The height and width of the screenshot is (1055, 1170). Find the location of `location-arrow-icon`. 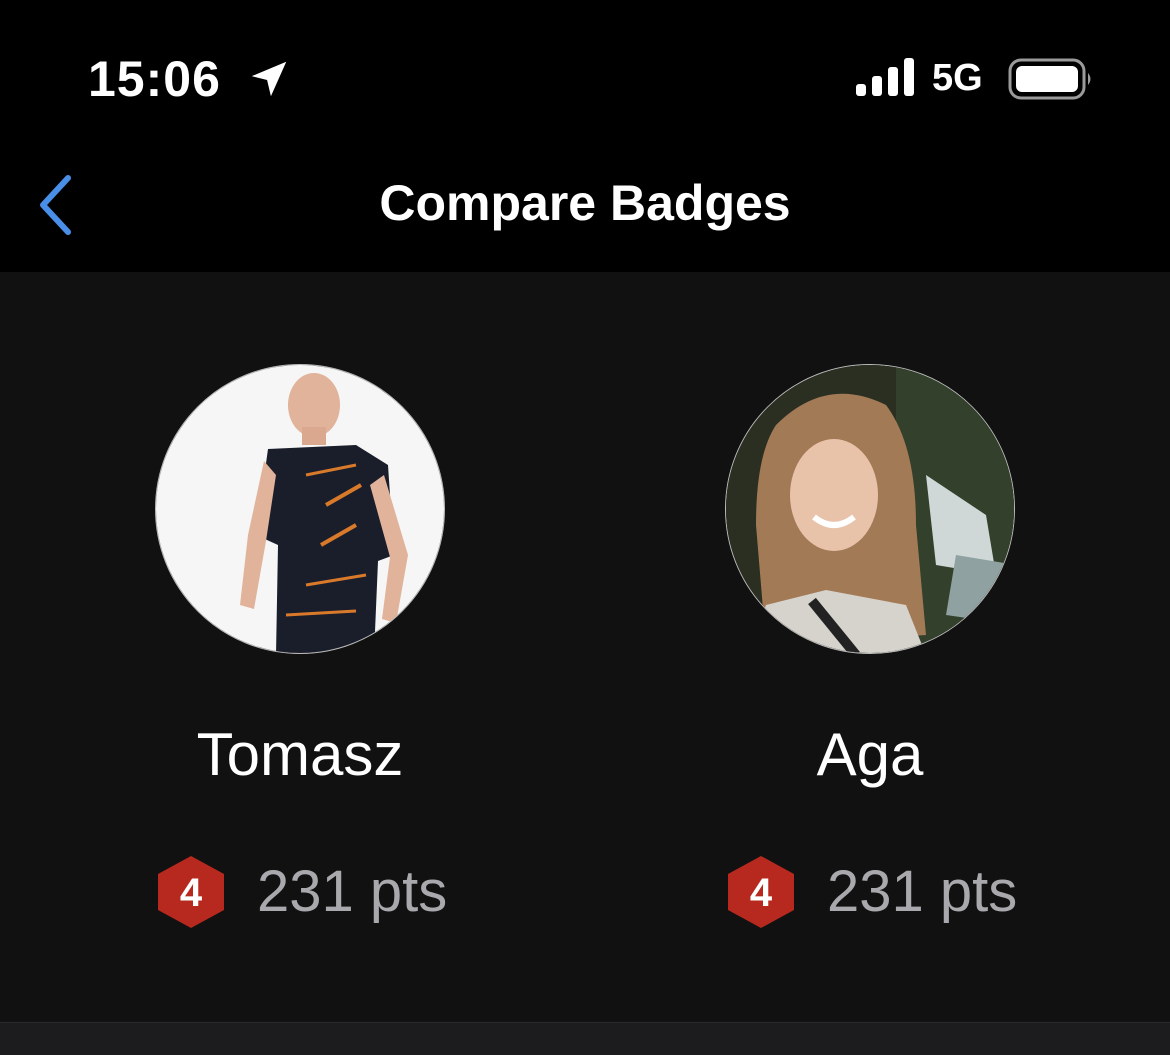

location-arrow-icon is located at coordinates (269, 79).